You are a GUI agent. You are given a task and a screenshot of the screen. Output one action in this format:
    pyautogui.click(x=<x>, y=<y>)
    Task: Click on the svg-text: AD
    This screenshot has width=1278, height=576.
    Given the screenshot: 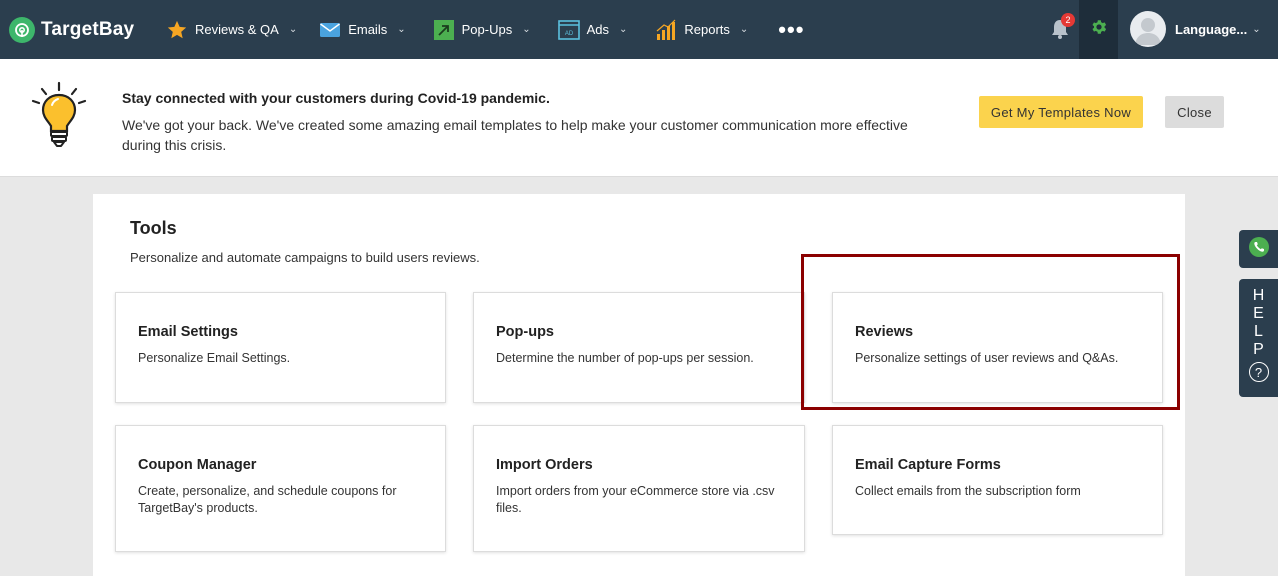 What is the action you would take?
    pyautogui.click(x=568, y=34)
    